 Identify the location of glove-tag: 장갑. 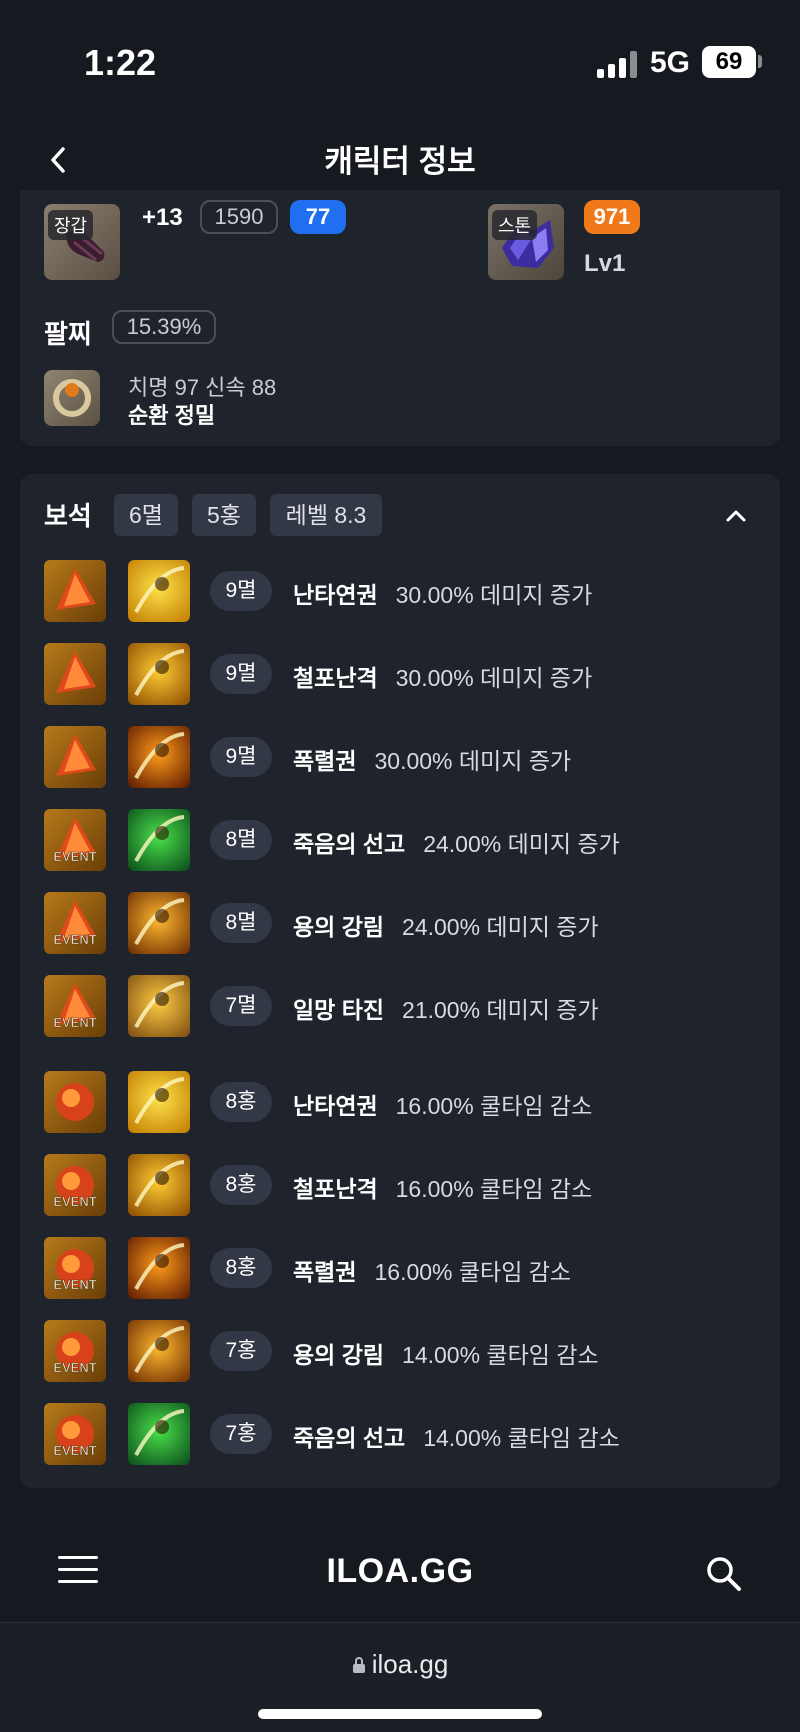
(71, 225).